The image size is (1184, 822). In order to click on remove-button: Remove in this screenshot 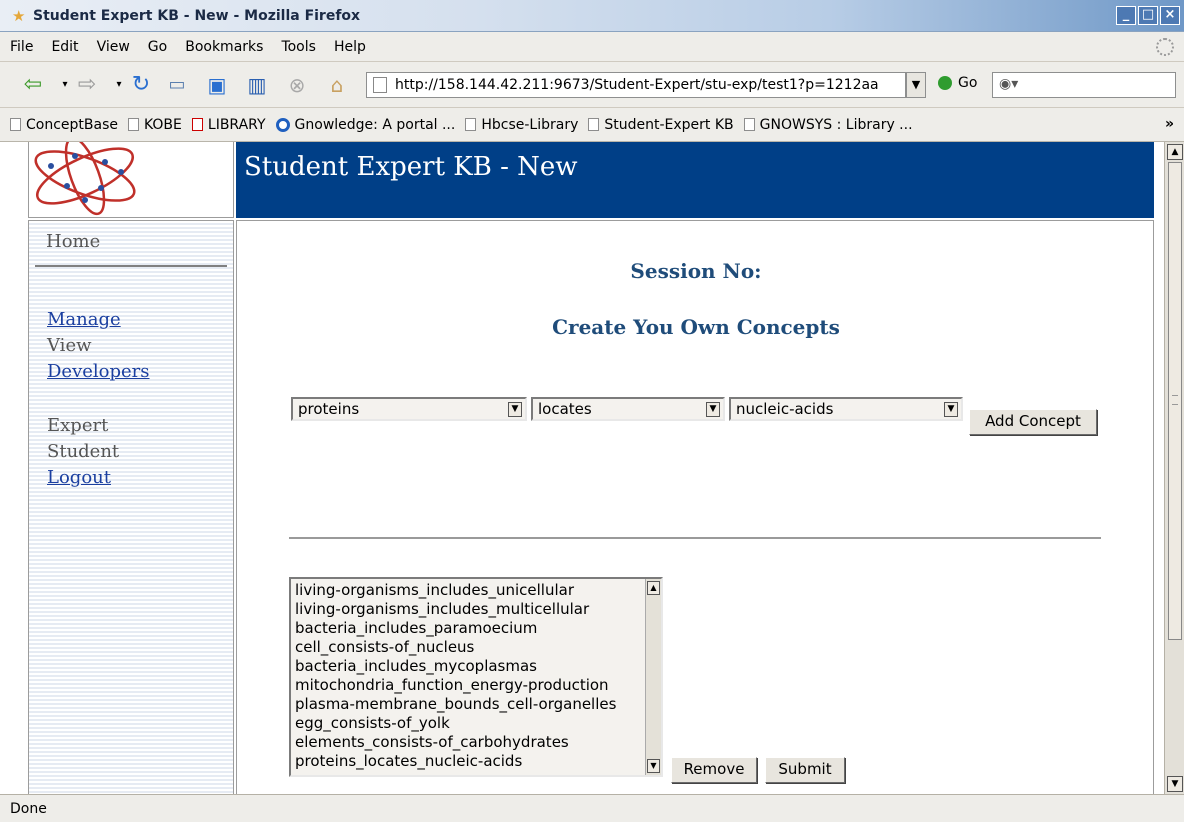, I will do `click(714, 770)`.